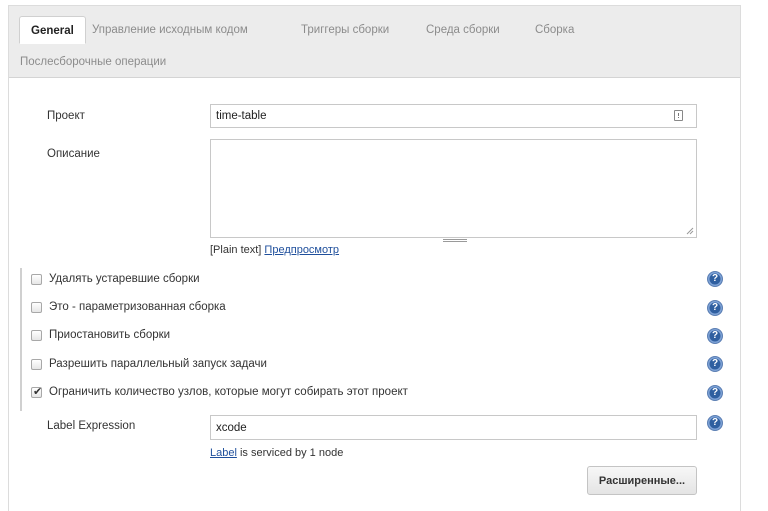 The image size is (768, 511). What do you see at coordinates (345, 30) in the screenshot?
I see `tab-build-triggers: Триггеры сборки` at bounding box center [345, 30].